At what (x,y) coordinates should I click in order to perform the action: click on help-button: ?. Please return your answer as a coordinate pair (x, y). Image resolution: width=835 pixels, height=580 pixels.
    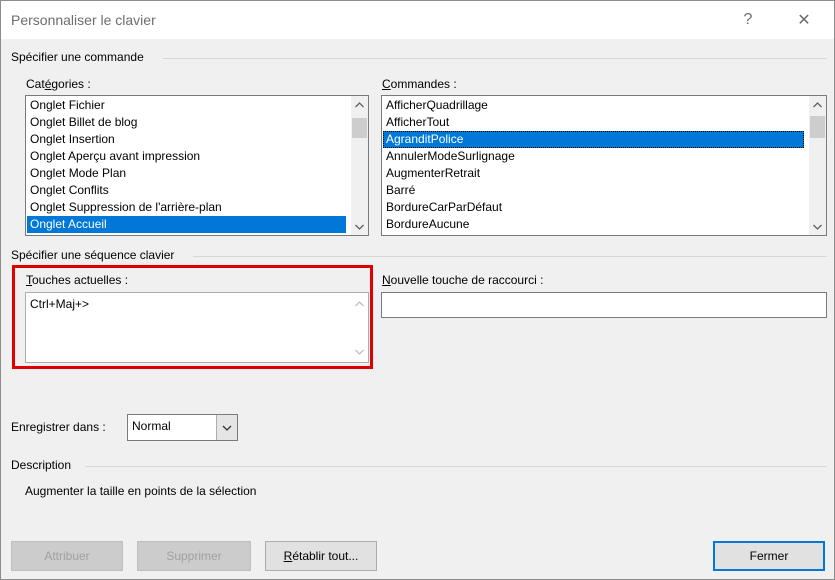
    Looking at the image, I should click on (748, 20).